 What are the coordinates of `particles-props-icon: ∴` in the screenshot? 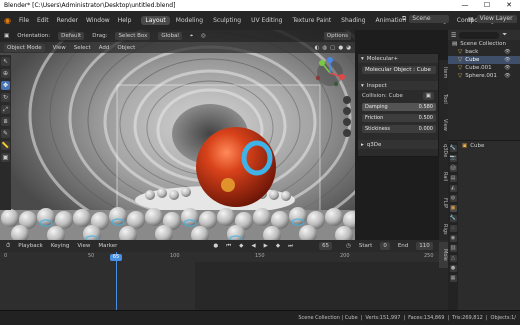 It's located at (453, 228).